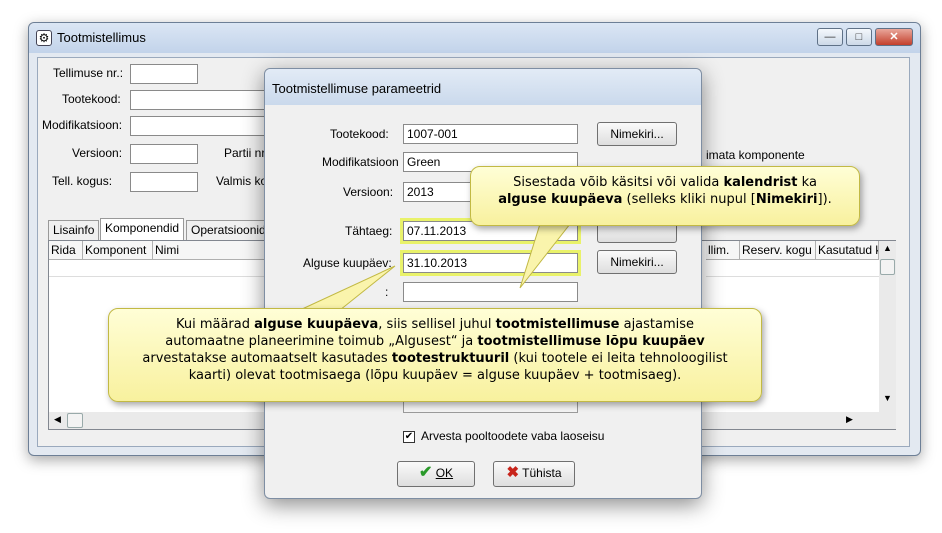  What do you see at coordinates (557, 324) in the screenshot?
I see `callout-bold-text: tootmistellimuse` at bounding box center [557, 324].